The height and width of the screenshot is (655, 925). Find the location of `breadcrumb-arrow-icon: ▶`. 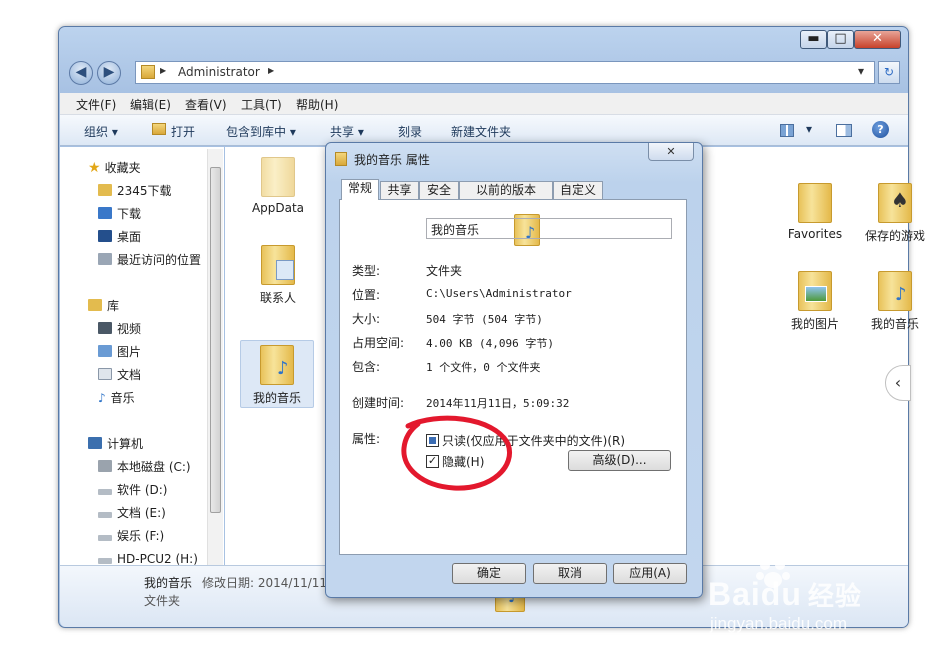

breadcrumb-arrow-icon: ▶ is located at coordinates (271, 70).